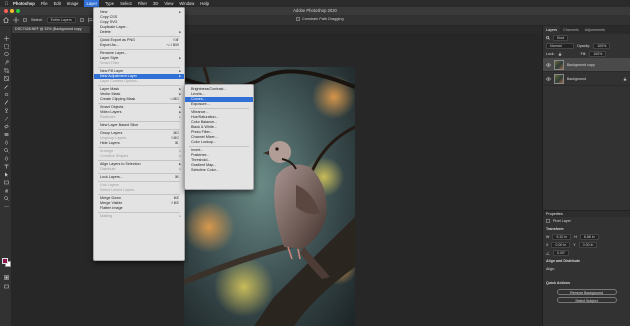 This screenshot has width=630, height=326. What do you see at coordinates (61, 20) in the screenshot?
I see `select-dropdown: Entire Layers` at bounding box center [61, 20].